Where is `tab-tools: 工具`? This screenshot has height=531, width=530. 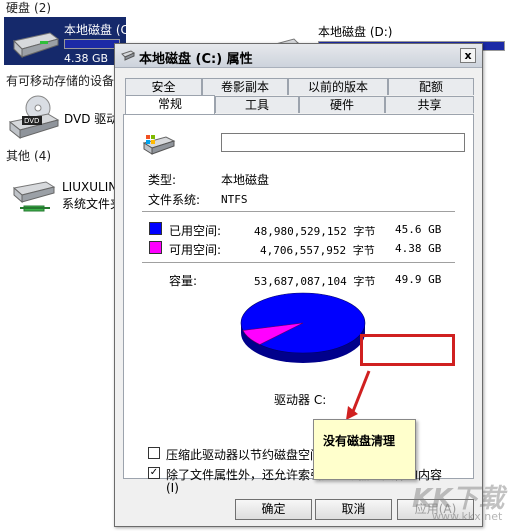
tab-tools: 工具 is located at coordinates (257, 104).